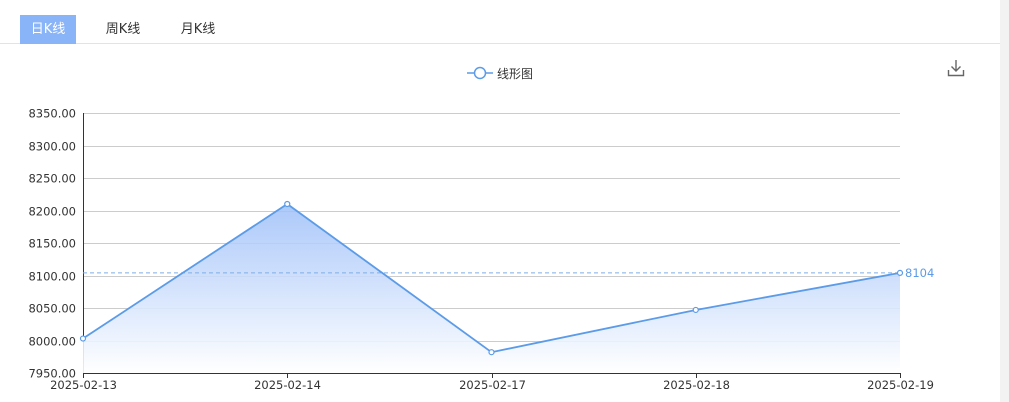  What do you see at coordinates (52, 179) in the screenshot?
I see `y-tick-label: 8250.00` at bounding box center [52, 179].